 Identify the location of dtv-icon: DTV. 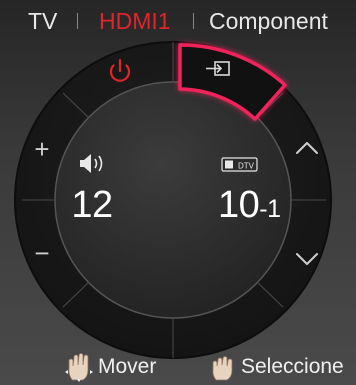
(239, 164).